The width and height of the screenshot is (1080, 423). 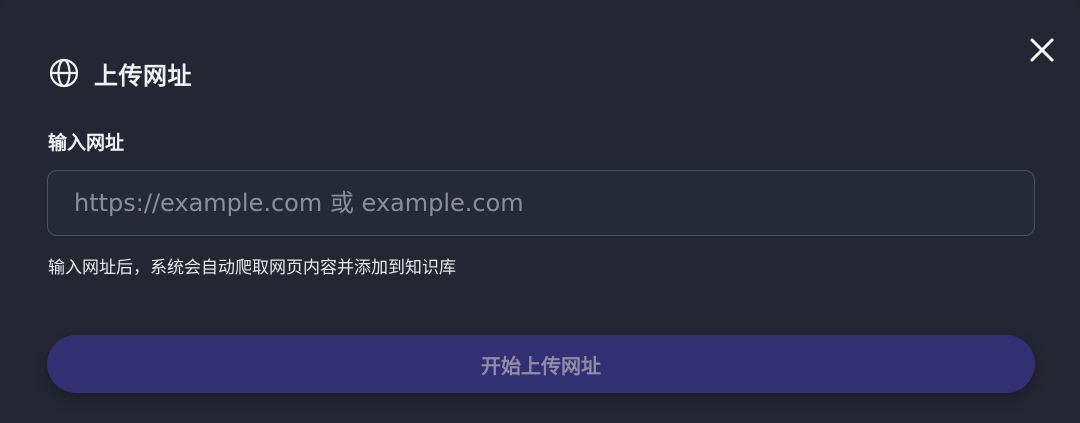 I want to click on dialog-header: 上传网址, so click(x=120, y=73).